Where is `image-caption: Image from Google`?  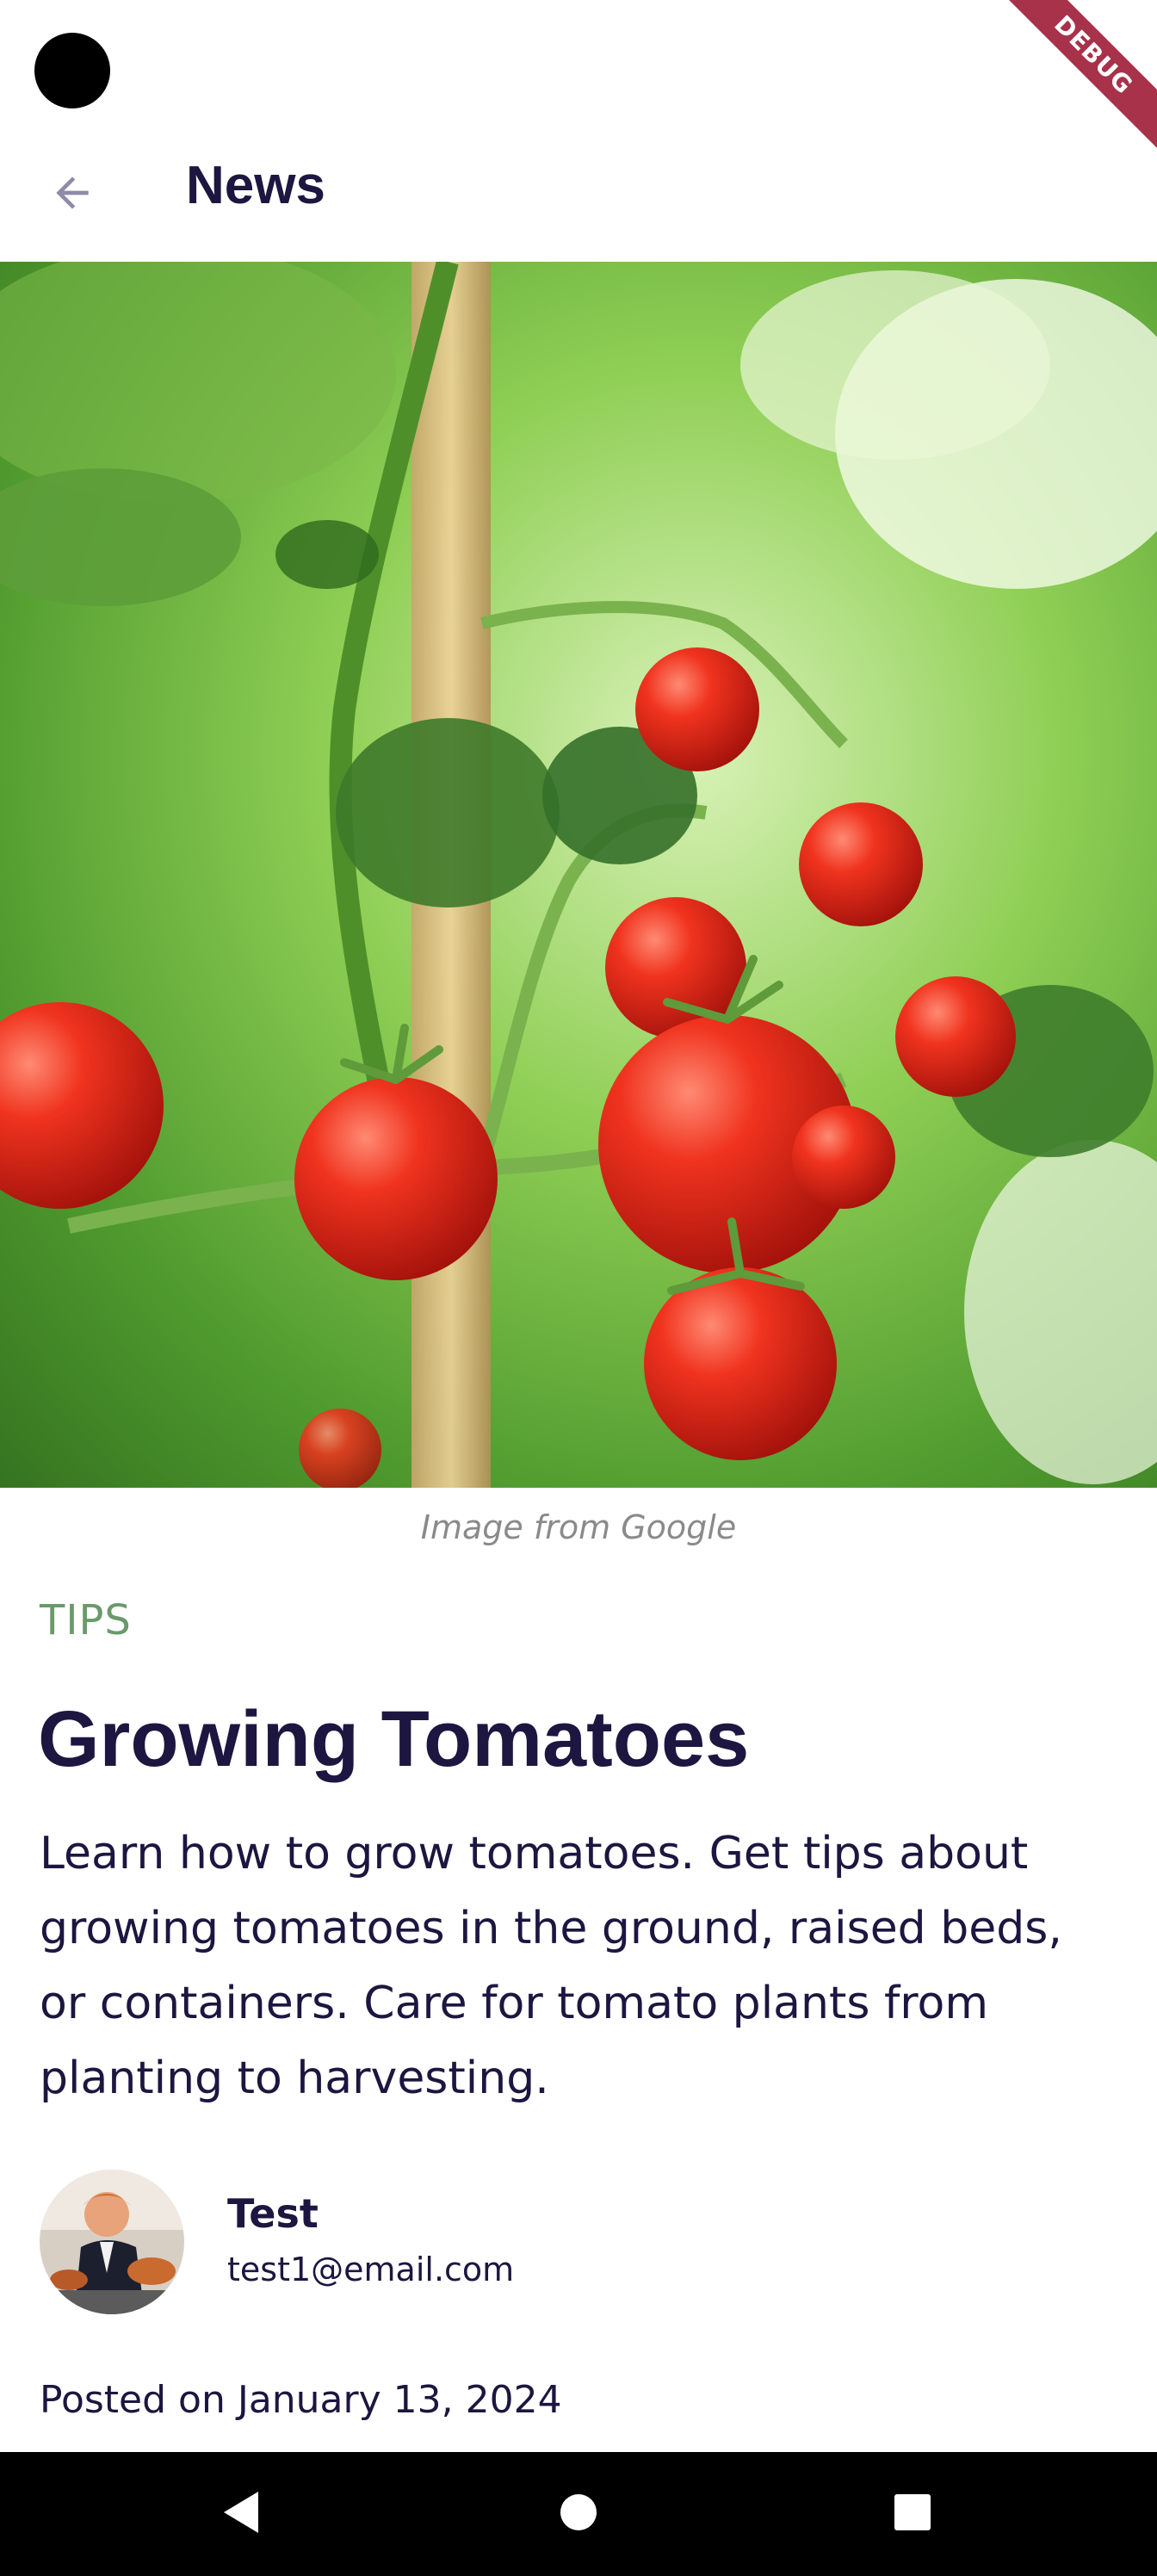
image-caption: Image from Google is located at coordinates (579, 1527).